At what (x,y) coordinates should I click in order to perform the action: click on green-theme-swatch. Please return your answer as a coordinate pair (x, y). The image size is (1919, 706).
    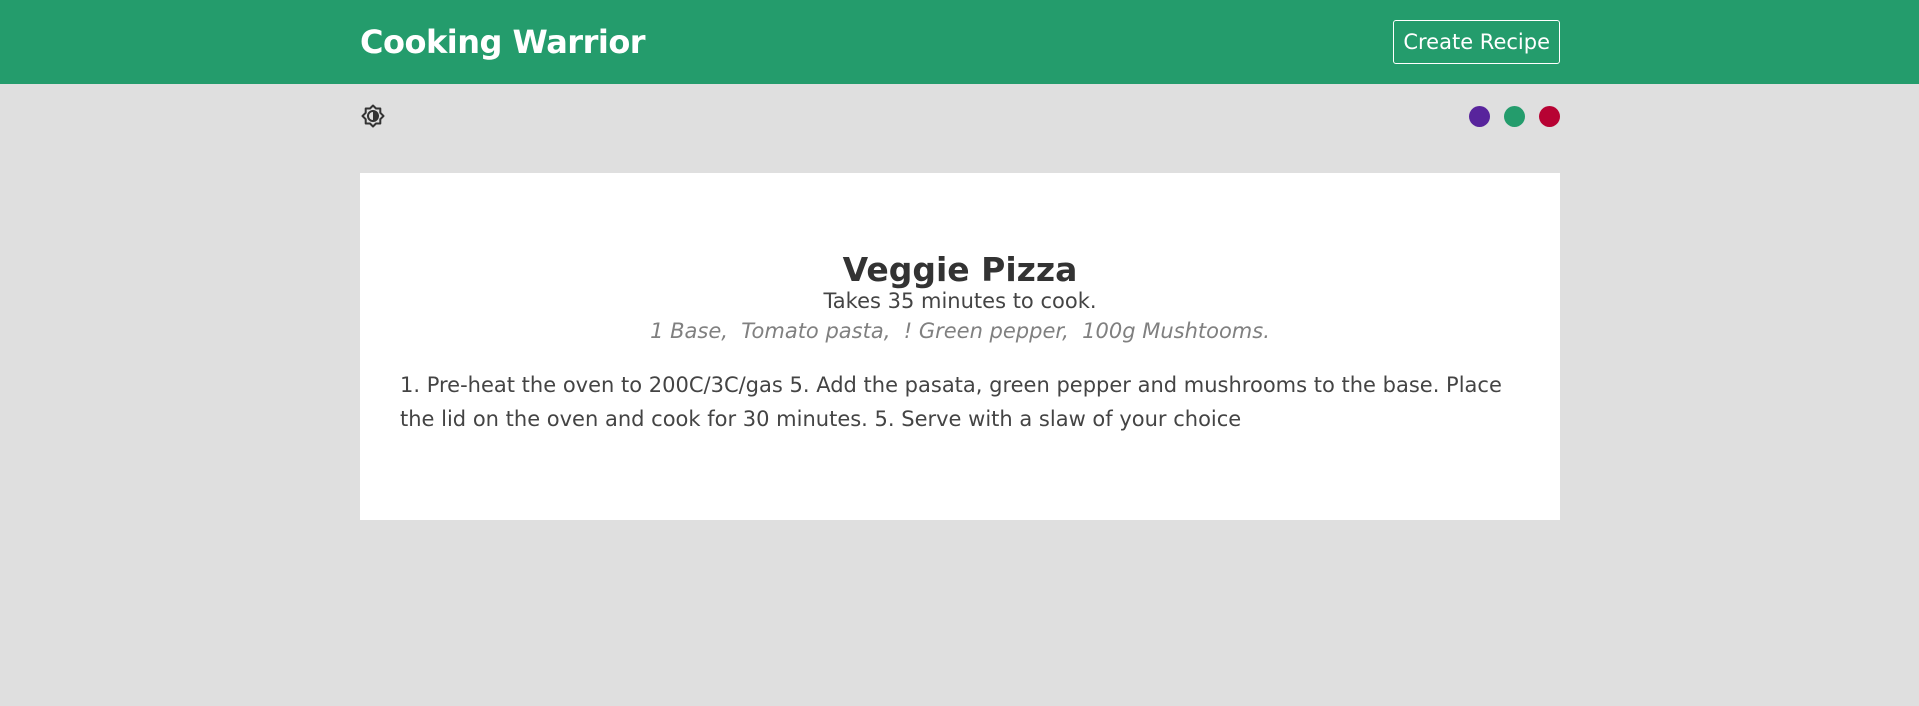
    Looking at the image, I should click on (1514, 116).